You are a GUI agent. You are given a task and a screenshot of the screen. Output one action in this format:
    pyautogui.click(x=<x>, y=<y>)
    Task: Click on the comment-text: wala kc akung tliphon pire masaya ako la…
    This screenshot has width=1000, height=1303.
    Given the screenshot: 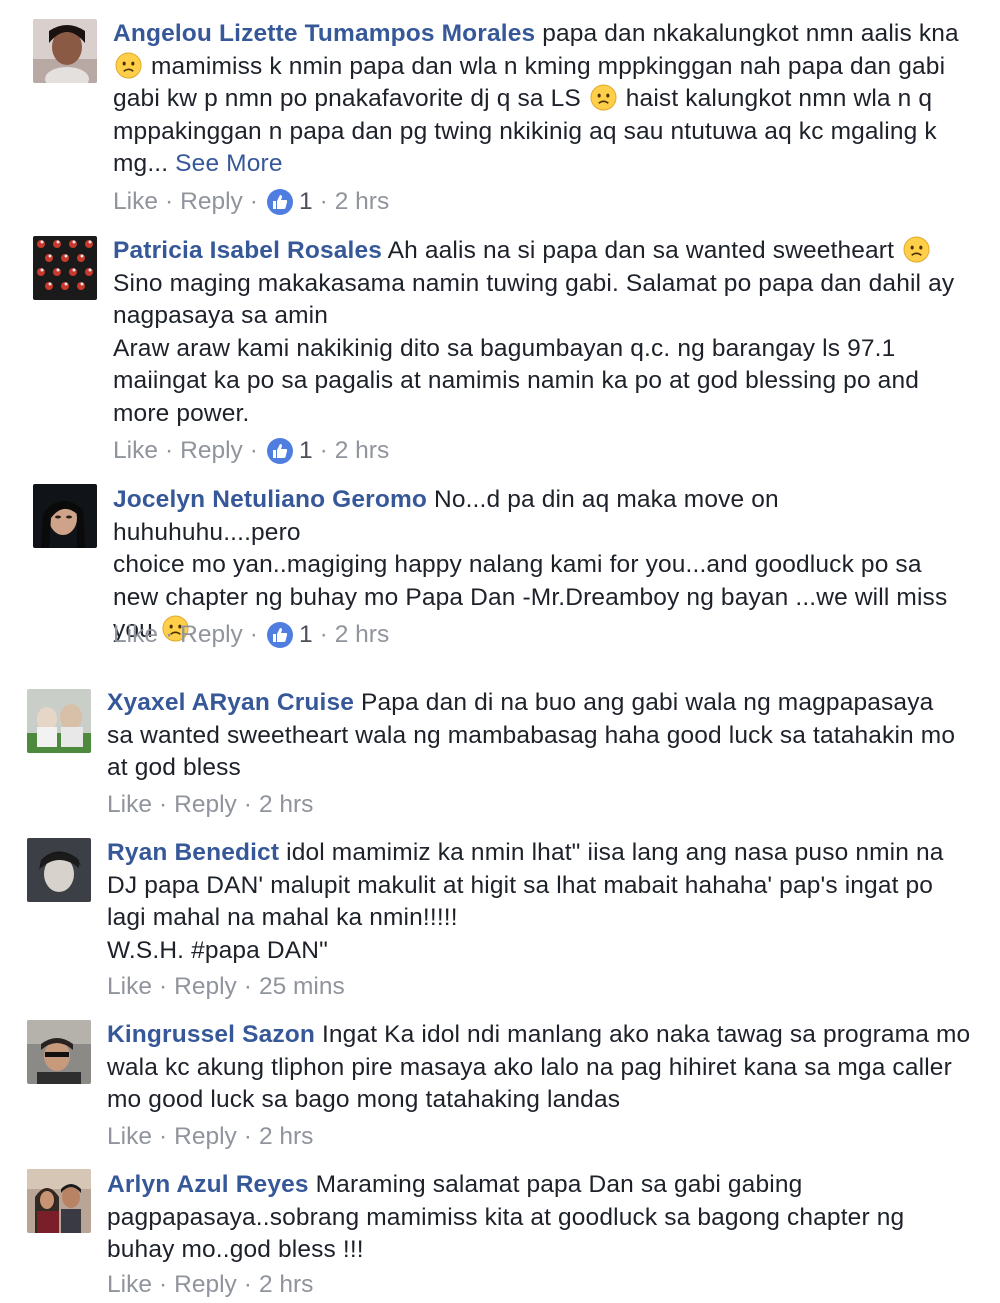 What is the action you would take?
    pyautogui.click(x=529, y=1067)
    